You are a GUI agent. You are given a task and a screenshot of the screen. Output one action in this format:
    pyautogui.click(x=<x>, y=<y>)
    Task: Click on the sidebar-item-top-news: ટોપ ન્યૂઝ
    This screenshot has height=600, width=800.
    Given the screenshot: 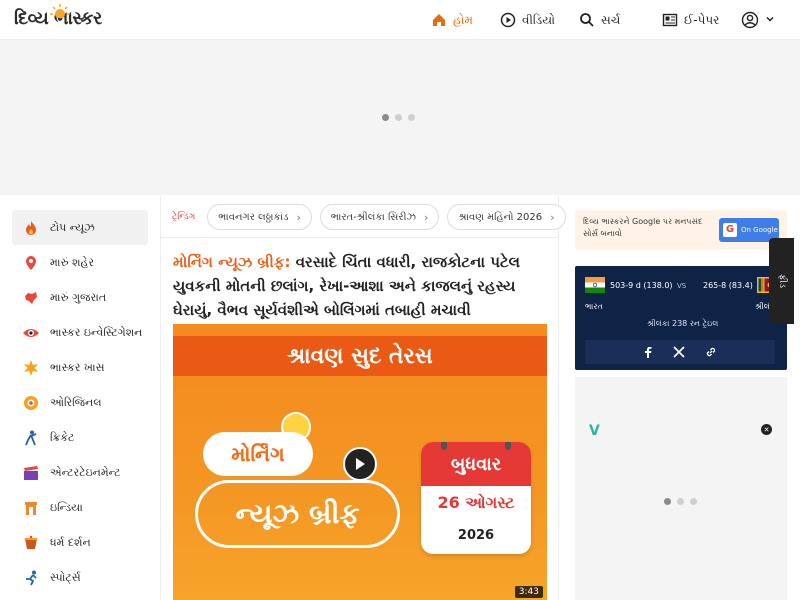 What is the action you would take?
    pyautogui.click(x=80, y=227)
    